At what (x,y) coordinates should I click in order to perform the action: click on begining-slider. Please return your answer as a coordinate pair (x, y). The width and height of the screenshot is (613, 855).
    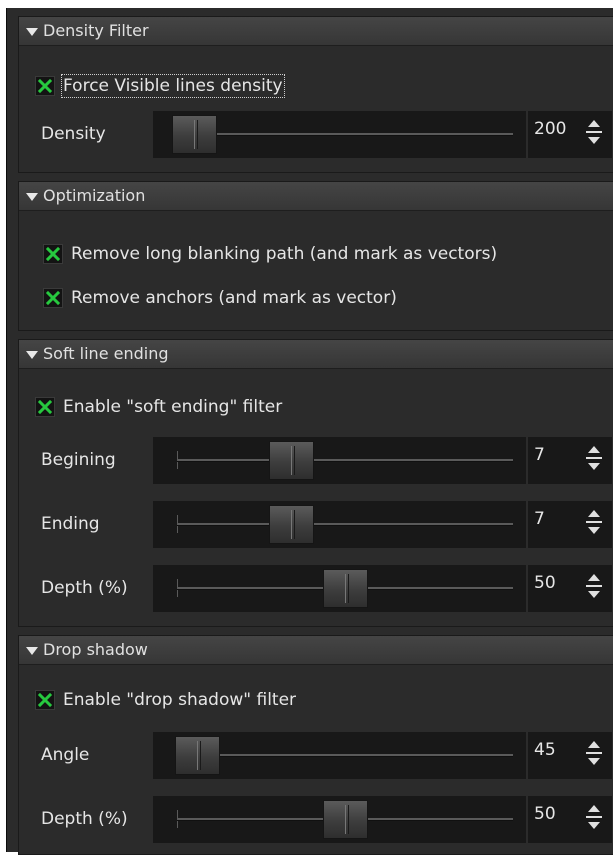
    Looking at the image, I should click on (339, 460).